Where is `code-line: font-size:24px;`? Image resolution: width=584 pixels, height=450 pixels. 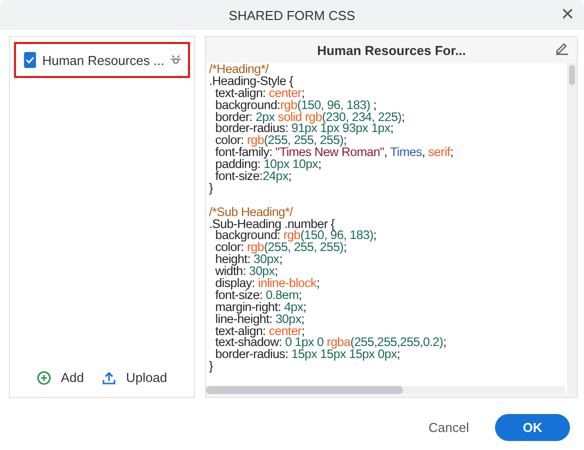 code-line: font-size:24px; is located at coordinates (253, 177).